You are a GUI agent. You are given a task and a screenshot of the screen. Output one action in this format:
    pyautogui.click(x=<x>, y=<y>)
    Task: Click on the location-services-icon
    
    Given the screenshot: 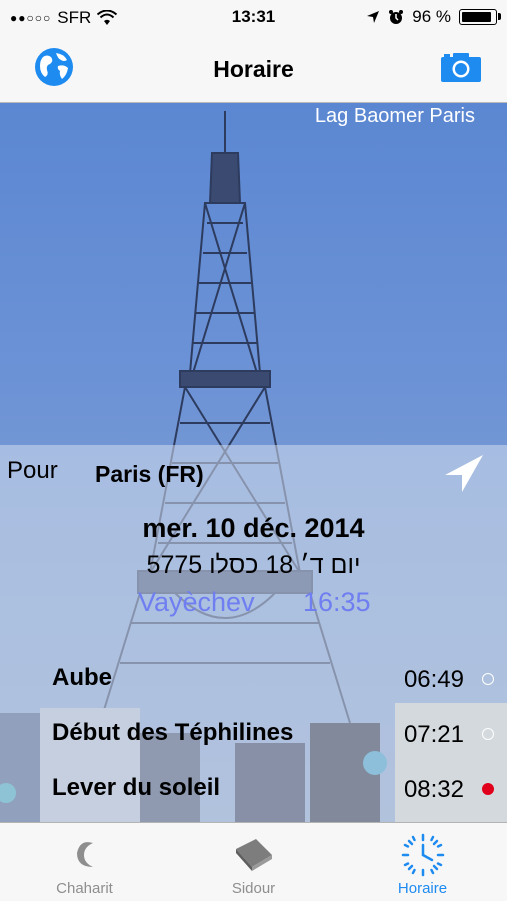 What is the action you would take?
    pyautogui.click(x=373, y=17)
    